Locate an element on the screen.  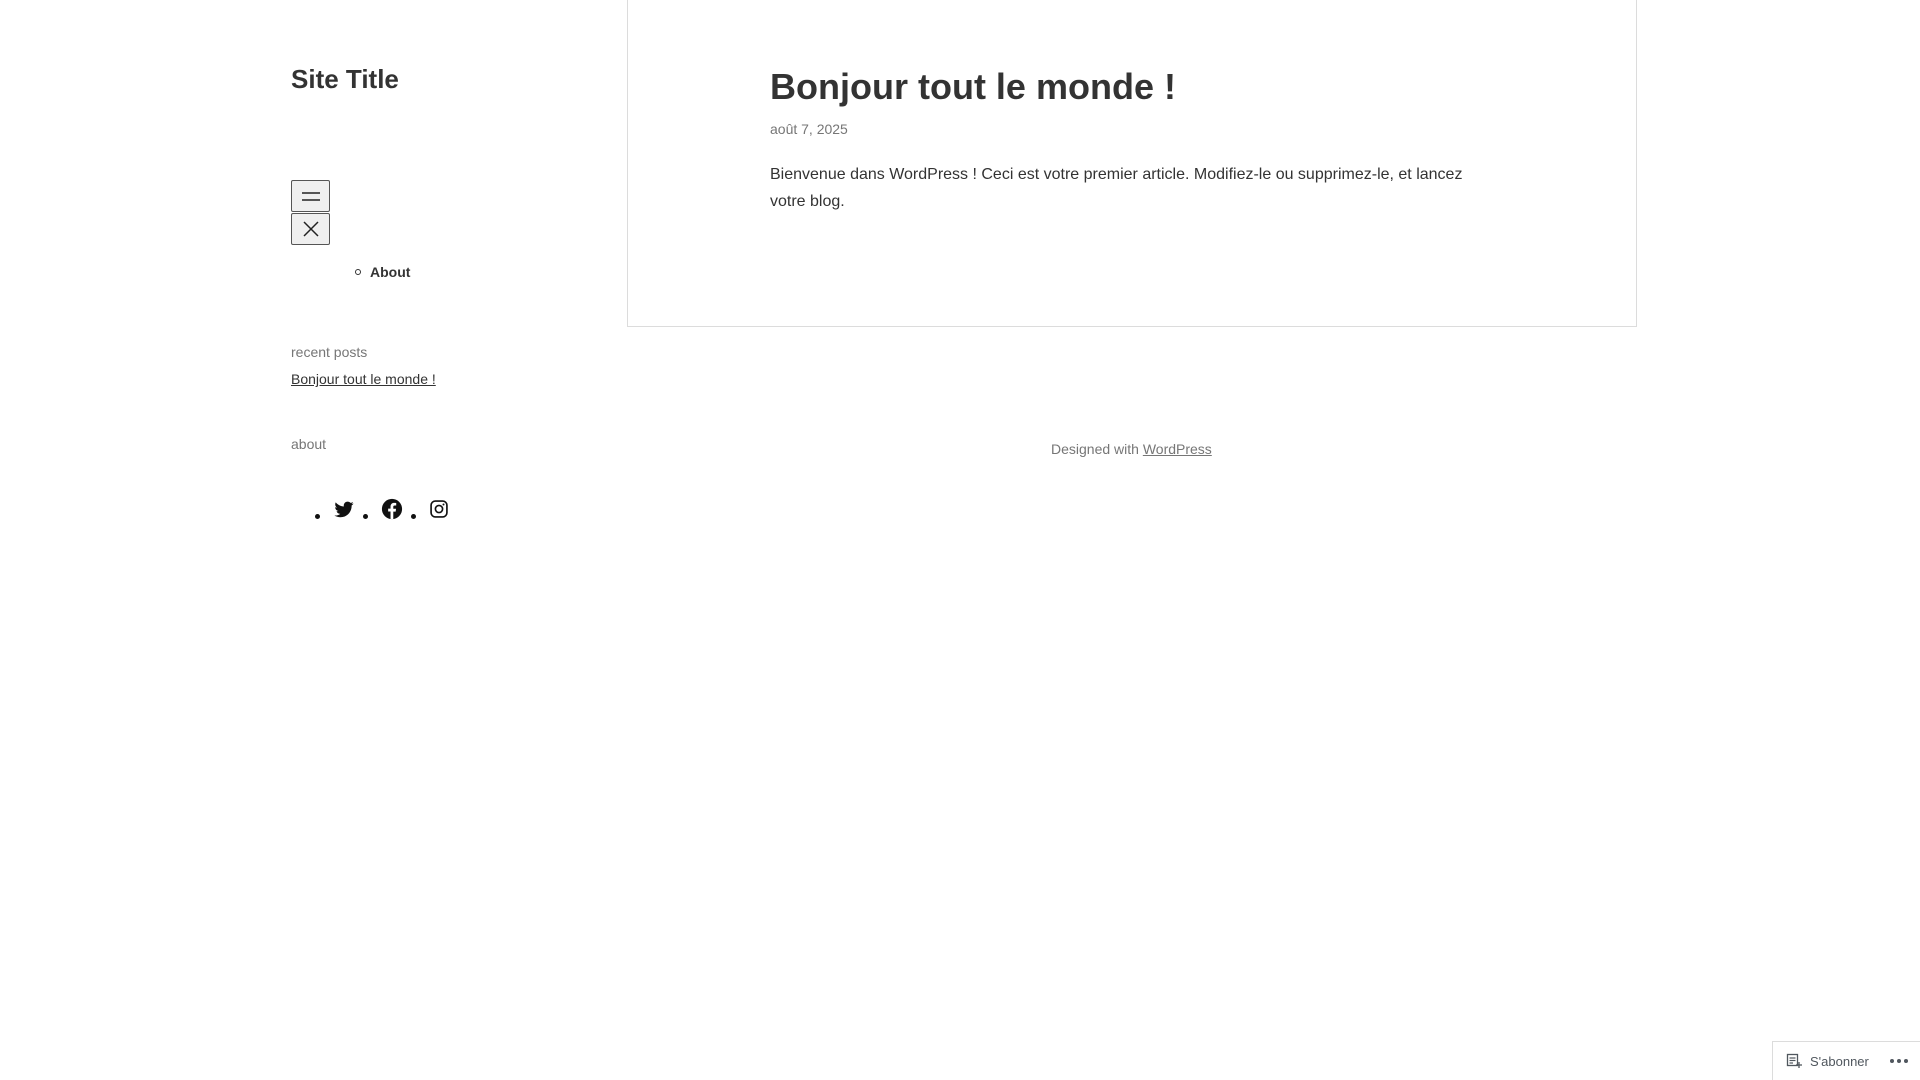
subscribe-button: S'abonner is located at coordinates (1827, 1061).